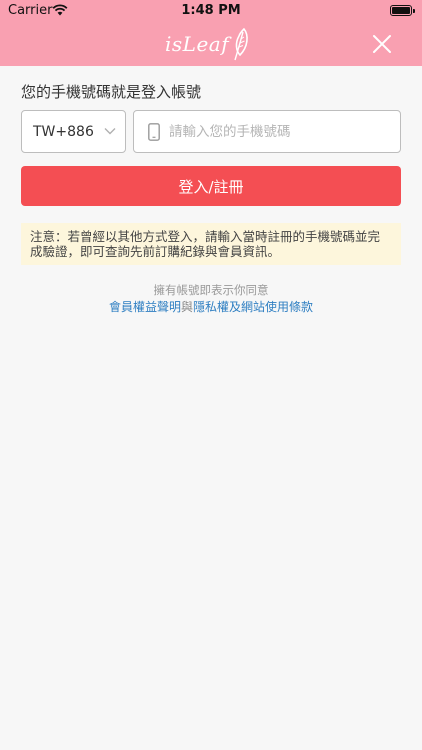 The height and width of the screenshot is (750, 422). I want to click on close-button, so click(382, 44).